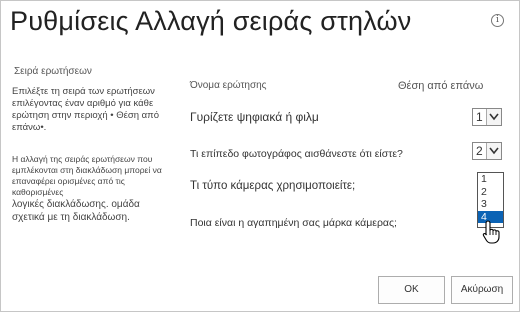  What do you see at coordinates (482, 290) in the screenshot?
I see `cancel-button: Ακύρωση` at bounding box center [482, 290].